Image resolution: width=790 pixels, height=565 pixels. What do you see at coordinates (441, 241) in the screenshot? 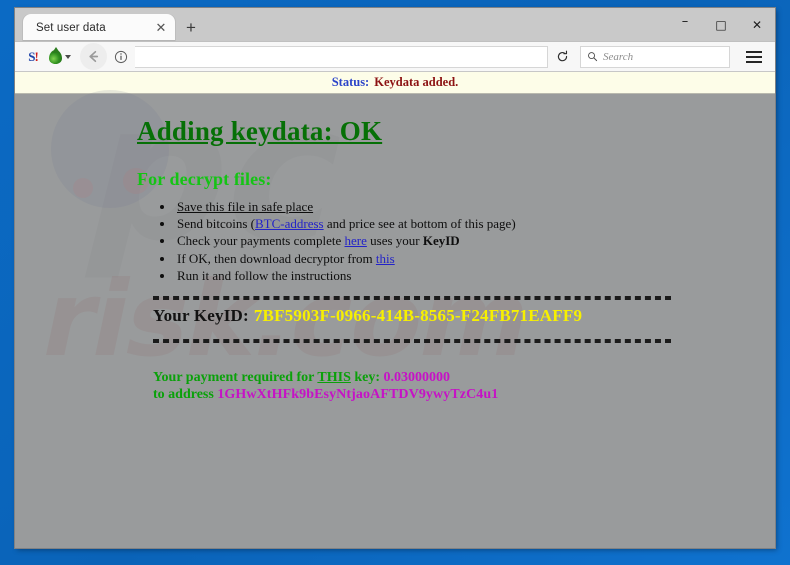
I see `instruction-bold: KeyID` at bounding box center [441, 241].